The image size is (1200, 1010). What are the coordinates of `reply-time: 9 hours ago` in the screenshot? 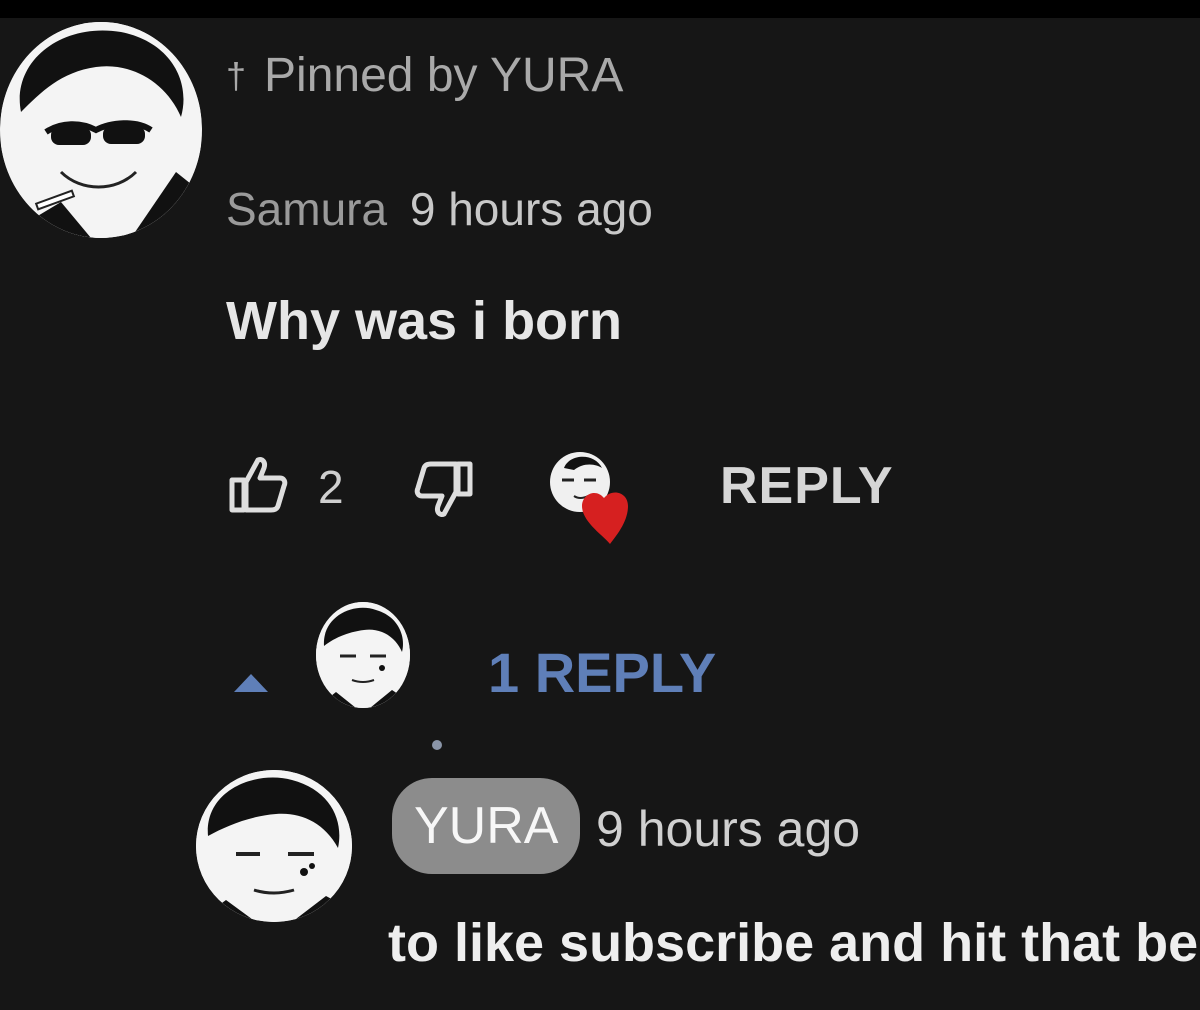 It's located at (728, 829).